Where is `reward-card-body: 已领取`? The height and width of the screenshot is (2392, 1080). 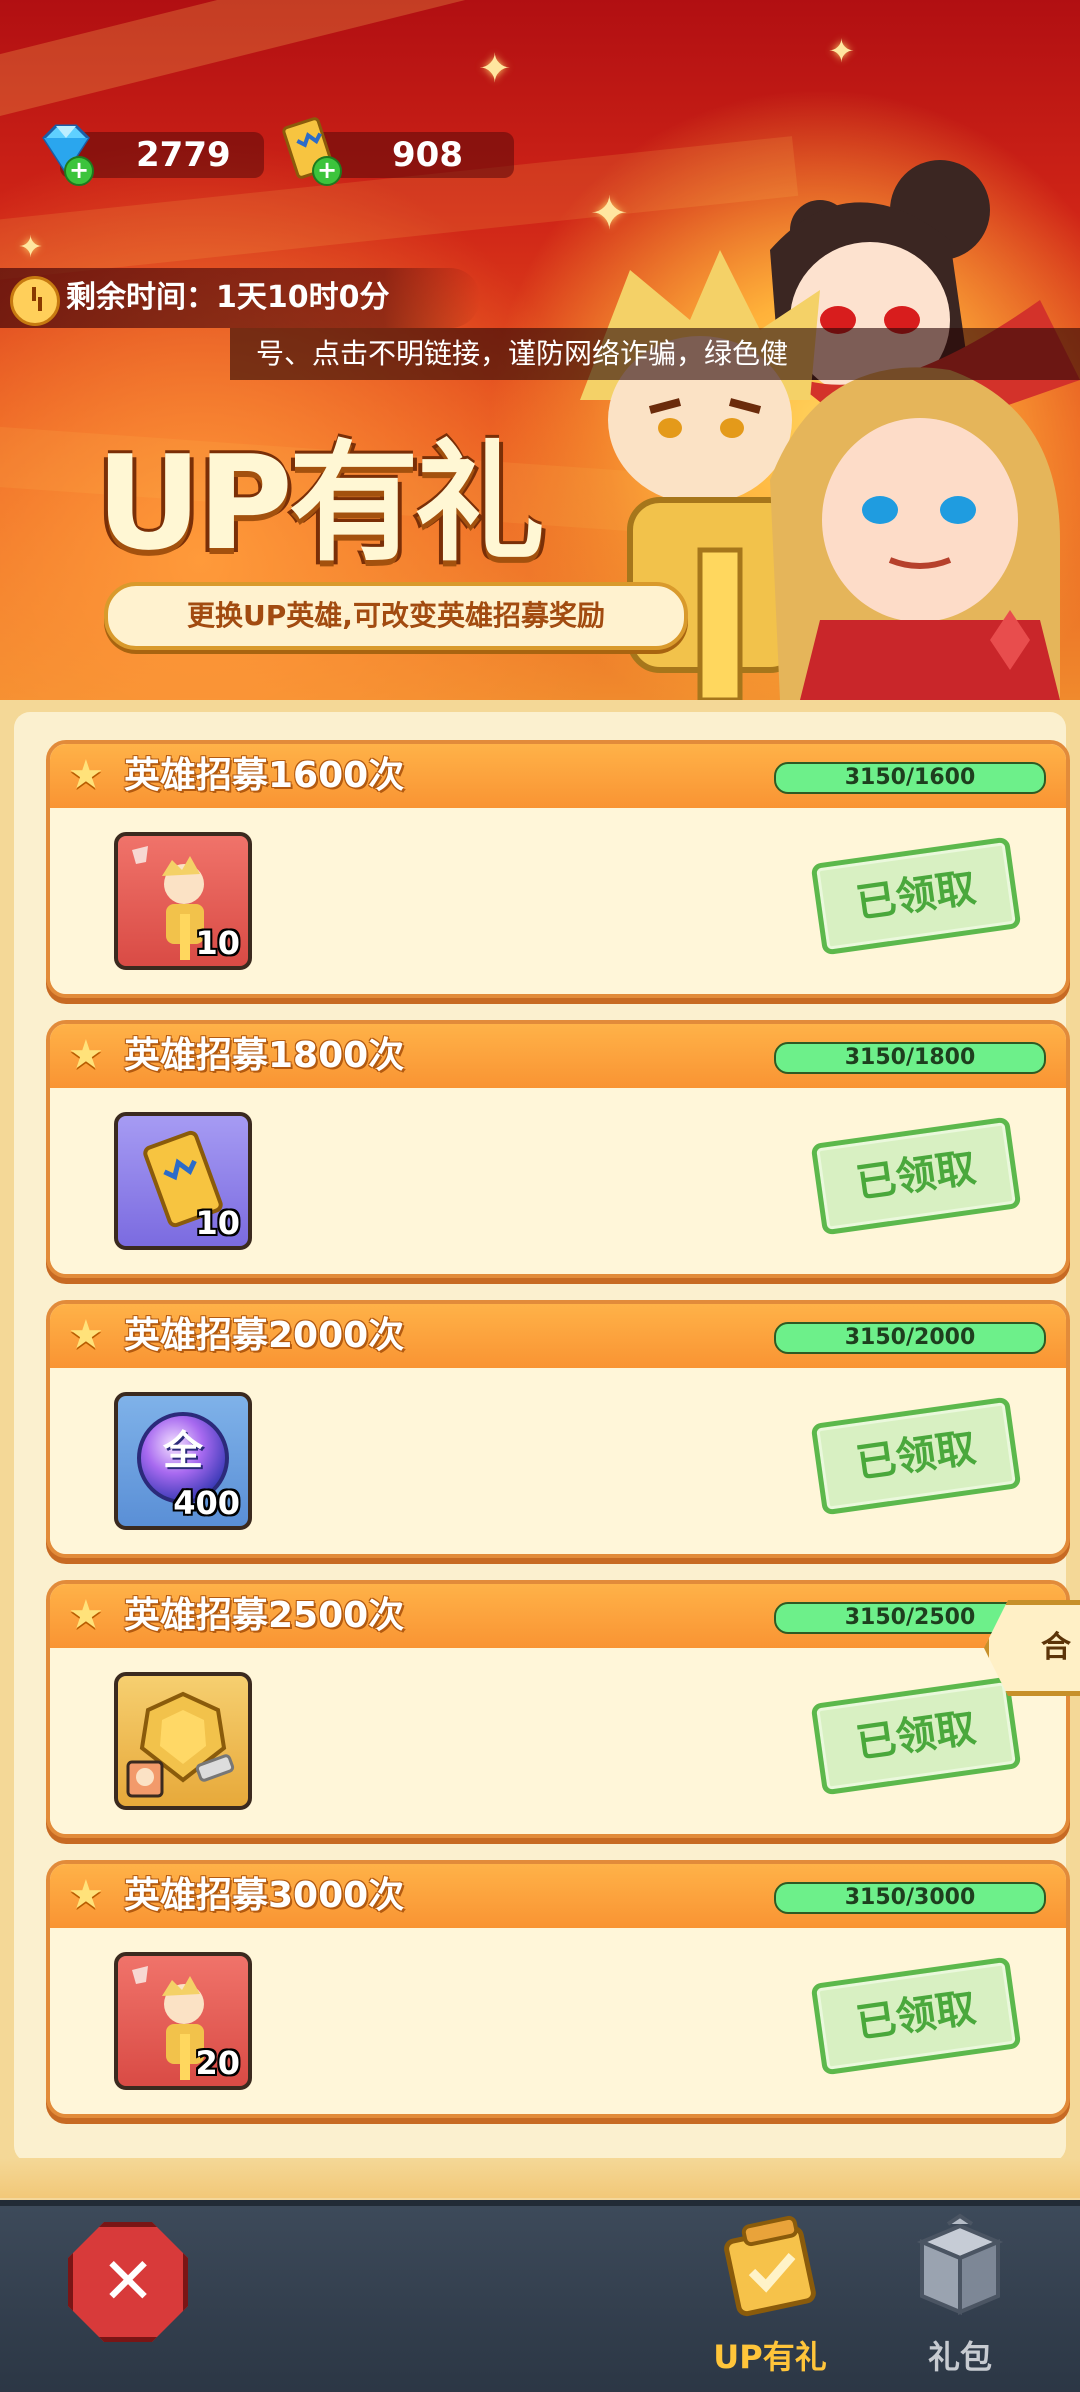
reward-card-body: 已领取 is located at coordinates (558, 1741).